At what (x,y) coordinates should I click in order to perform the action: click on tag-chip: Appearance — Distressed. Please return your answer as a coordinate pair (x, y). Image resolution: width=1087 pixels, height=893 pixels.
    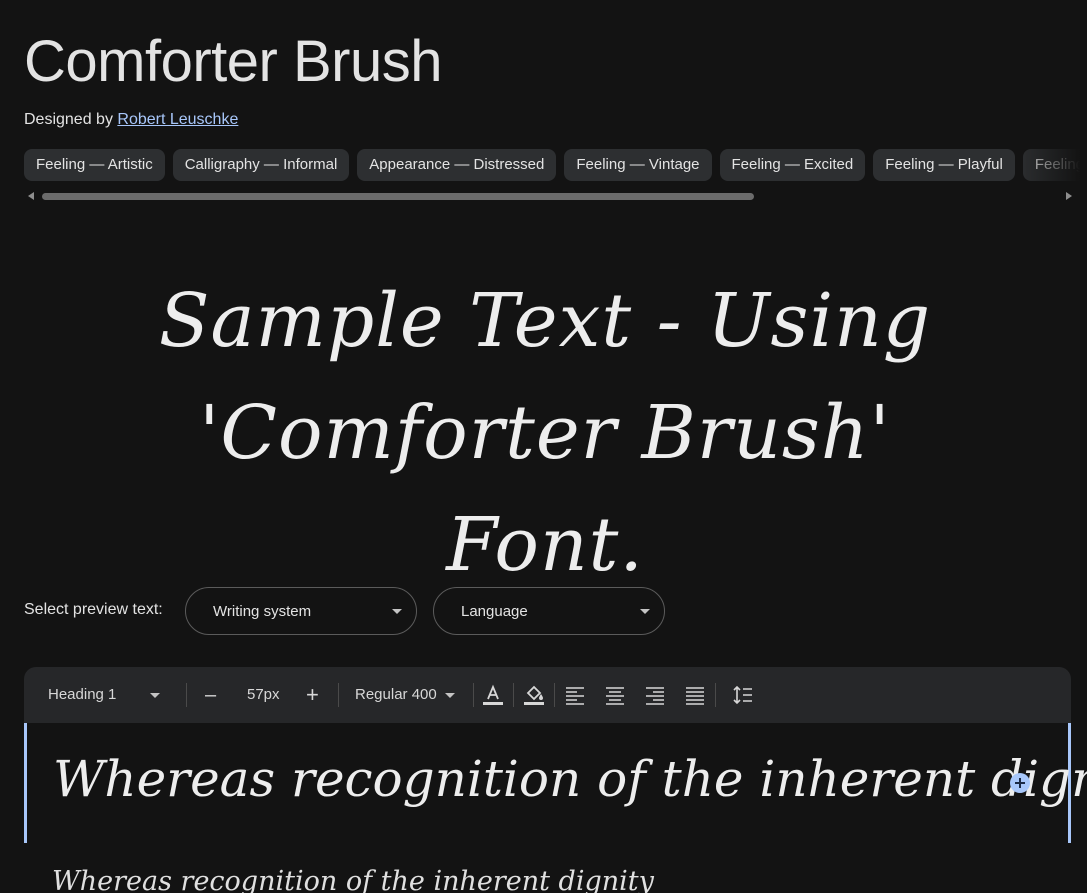
    Looking at the image, I should click on (457, 165).